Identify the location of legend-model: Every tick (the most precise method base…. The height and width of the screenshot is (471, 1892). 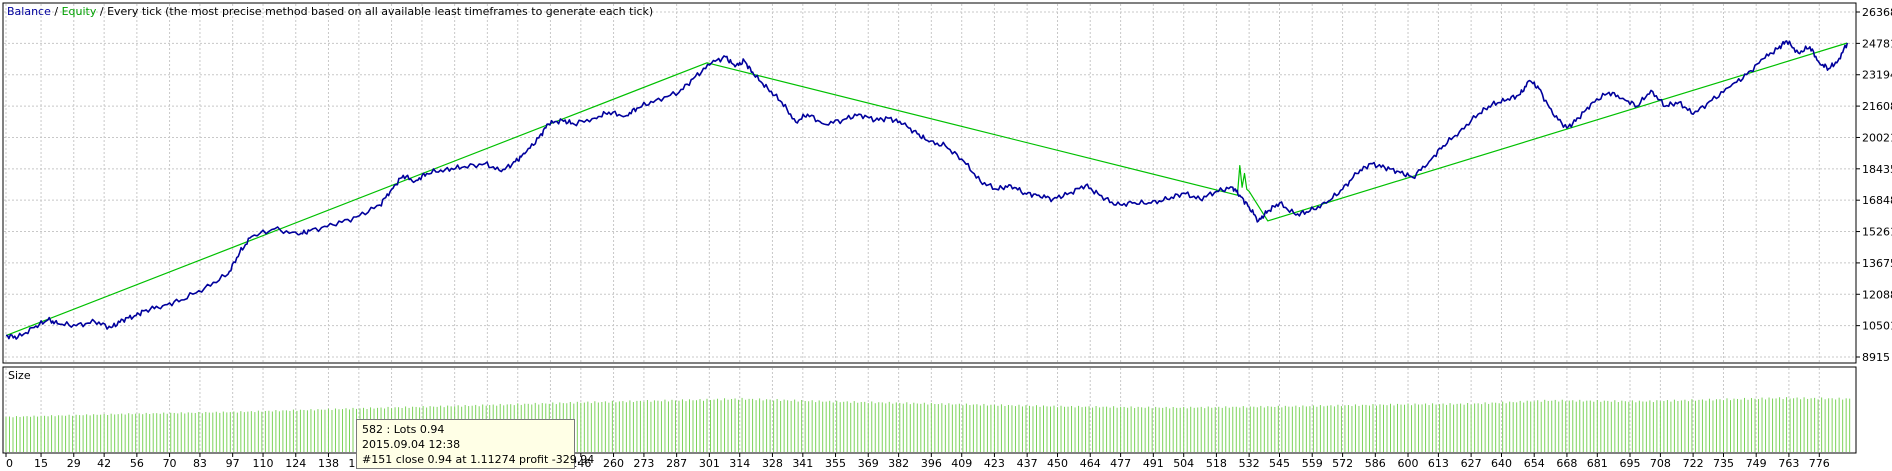
(380, 11).